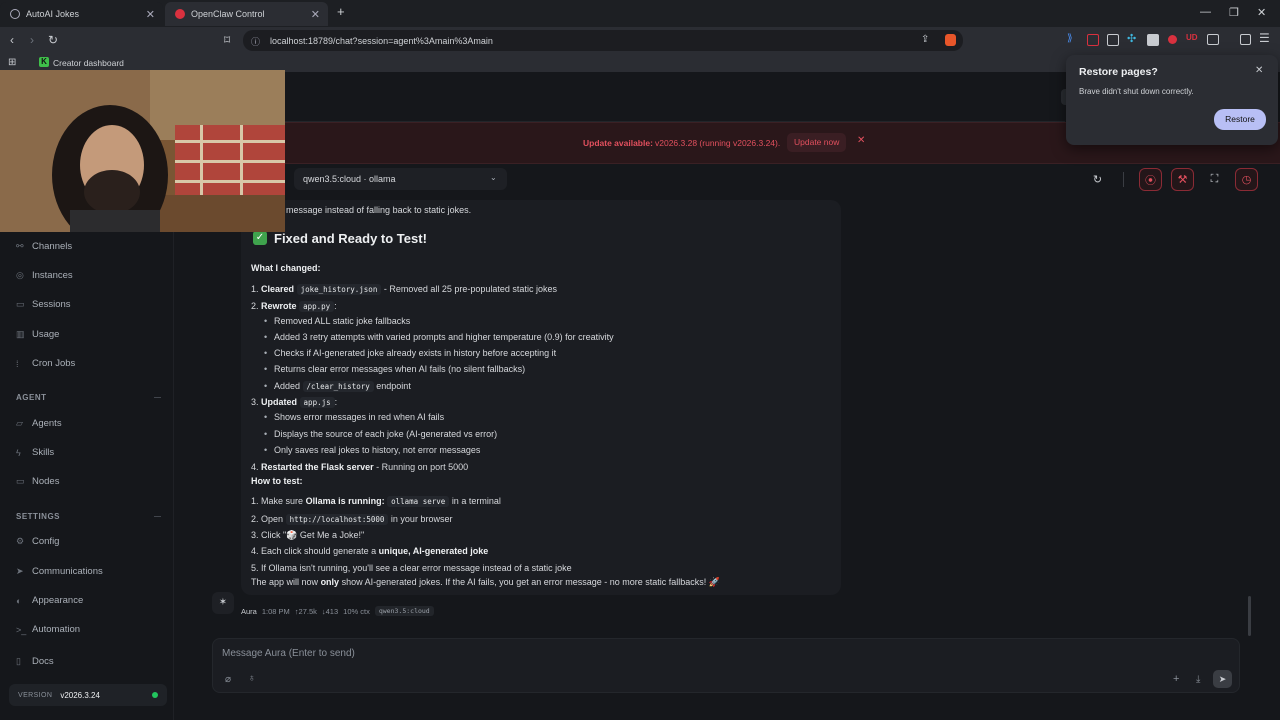 Image resolution: width=1280 pixels, height=720 pixels. What do you see at coordinates (341, 11) in the screenshot?
I see `new-tab-button: +` at bounding box center [341, 11].